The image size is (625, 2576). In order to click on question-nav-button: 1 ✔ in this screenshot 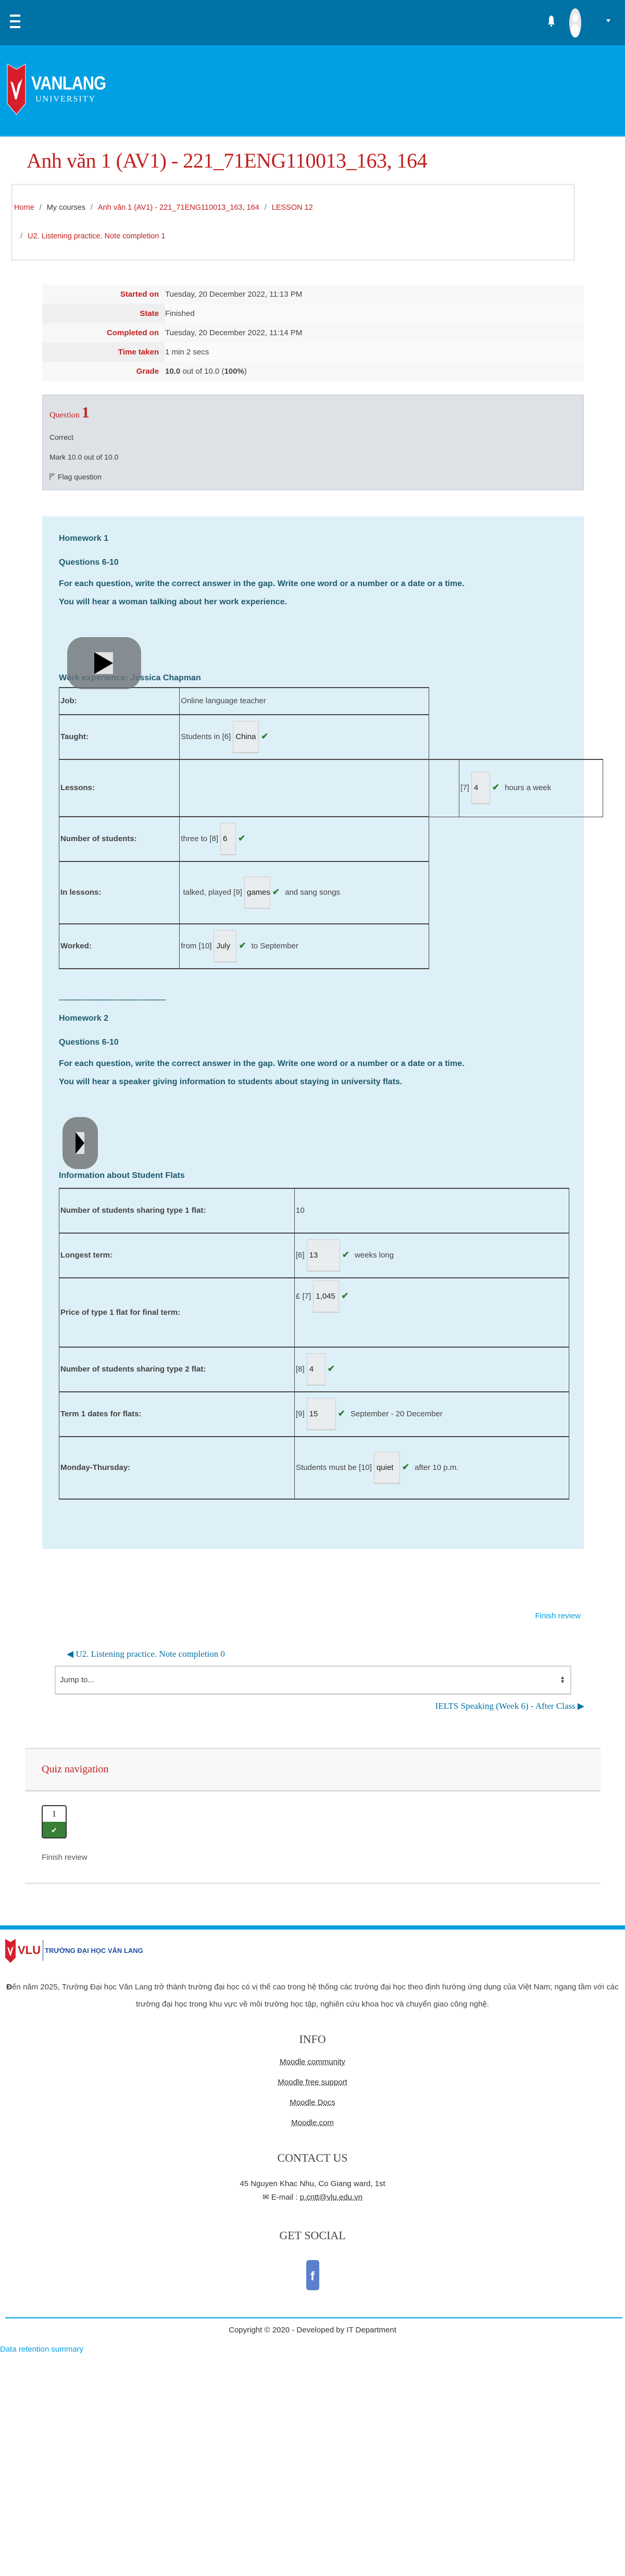, I will do `click(55, 1821)`.